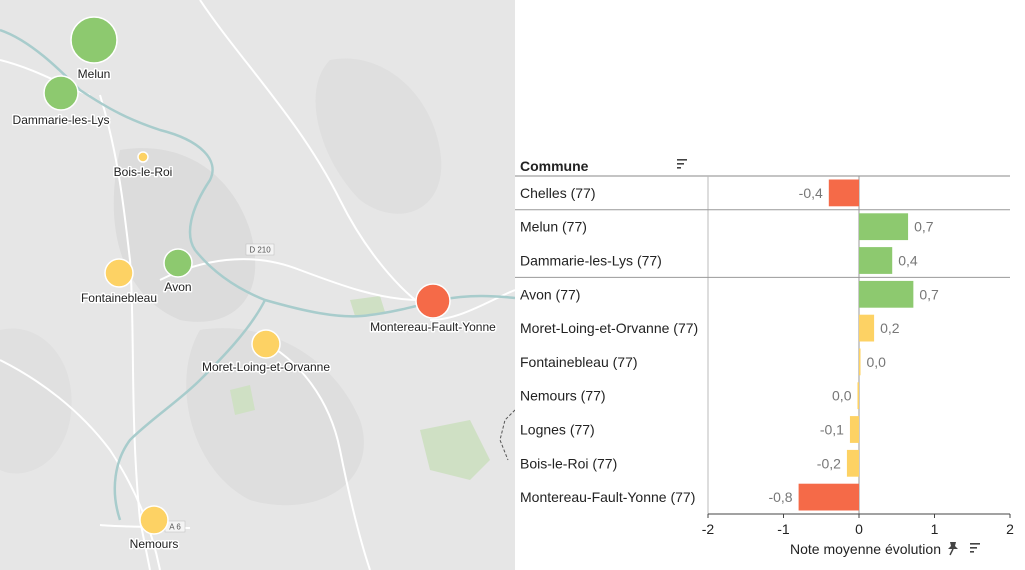 The width and height of the screenshot is (1025, 570). What do you see at coordinates (1010, 529) in the screenshot?
I see `x-tick-label: 2` at bounding box center [1010, 529].